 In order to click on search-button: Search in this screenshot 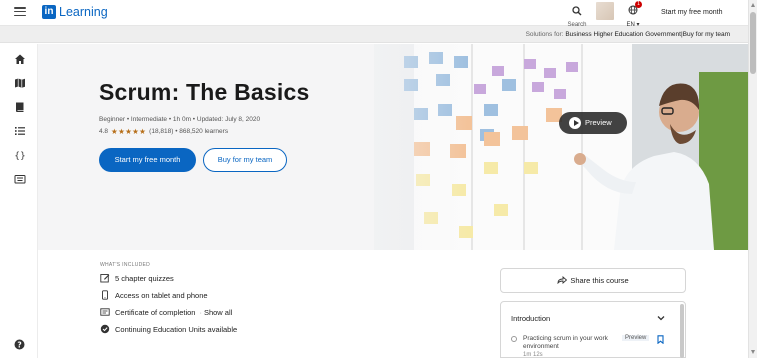, I will do `click(577, 15)`.